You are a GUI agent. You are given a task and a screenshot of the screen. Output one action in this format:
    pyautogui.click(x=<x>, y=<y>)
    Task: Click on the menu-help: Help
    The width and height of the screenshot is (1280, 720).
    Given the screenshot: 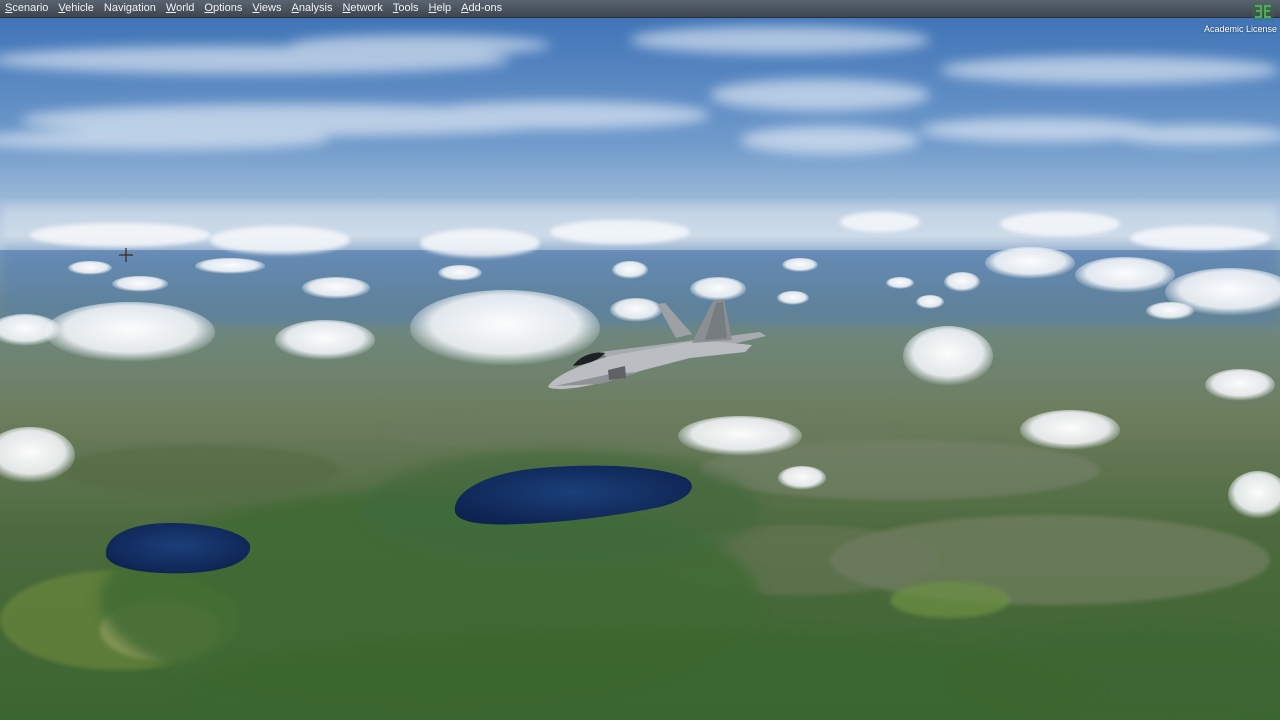 What is the action you would take?
    pyautogui.click(x=440, y=8)
    